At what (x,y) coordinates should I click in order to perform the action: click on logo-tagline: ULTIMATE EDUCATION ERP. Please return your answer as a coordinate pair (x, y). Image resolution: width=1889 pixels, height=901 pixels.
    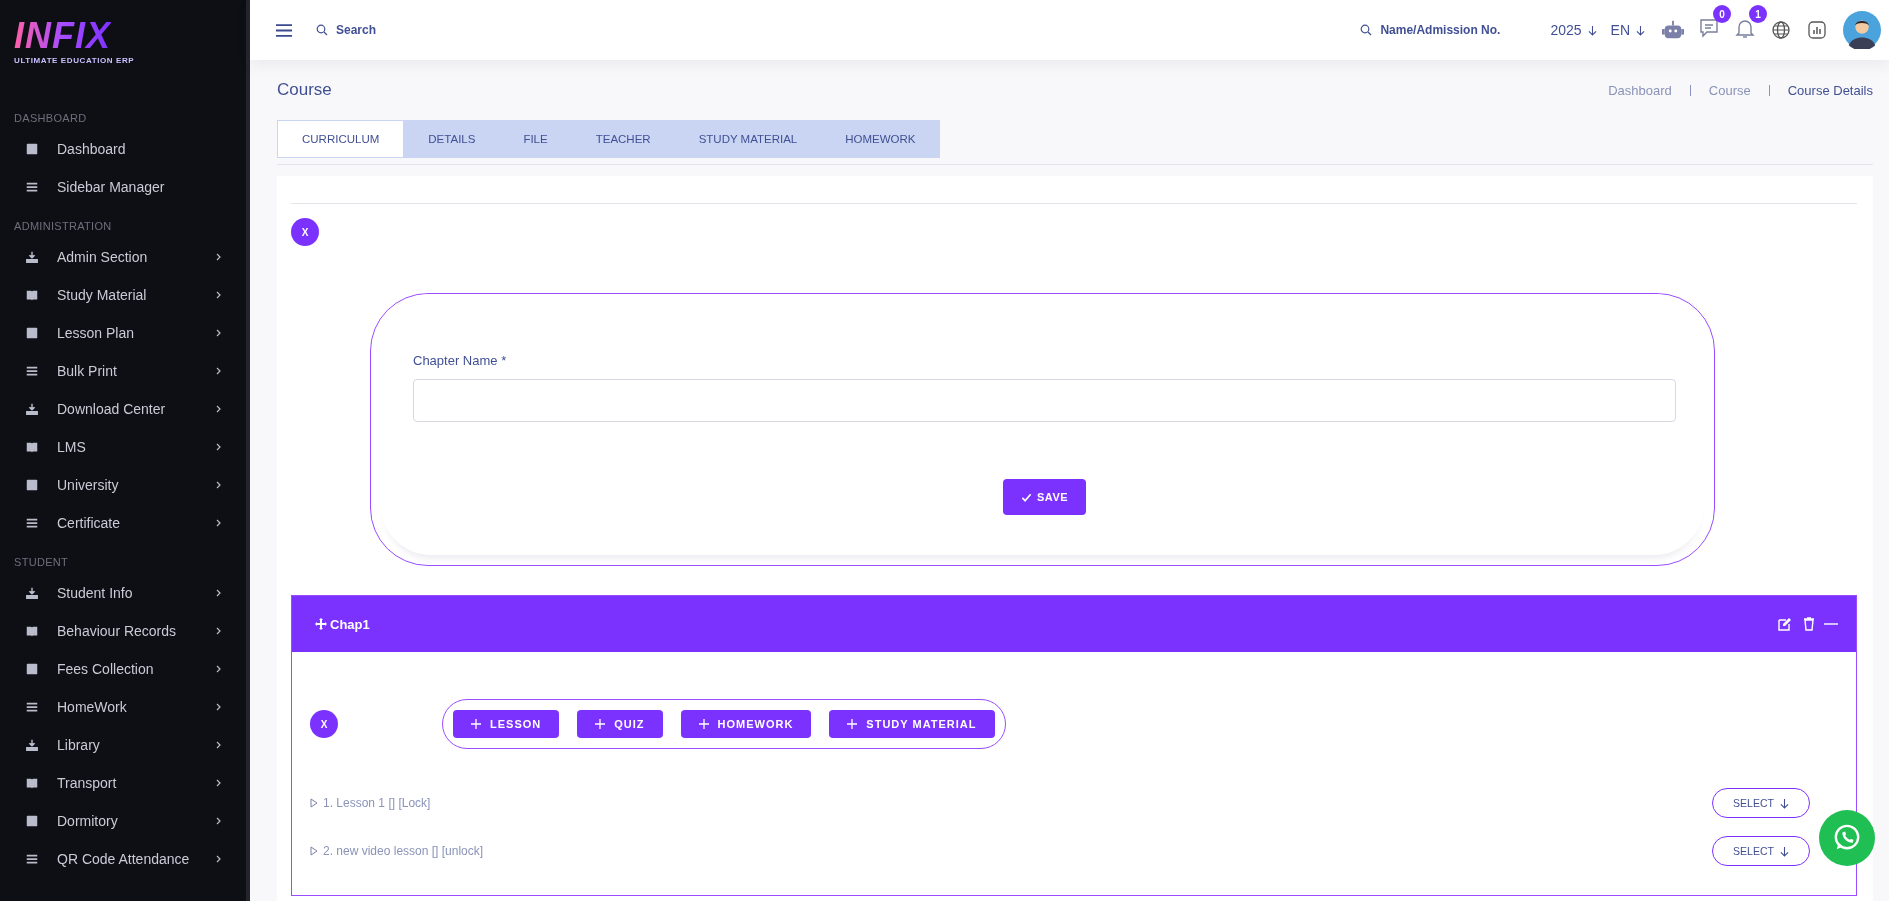
    Looking at the image, I should click on (75, 60).